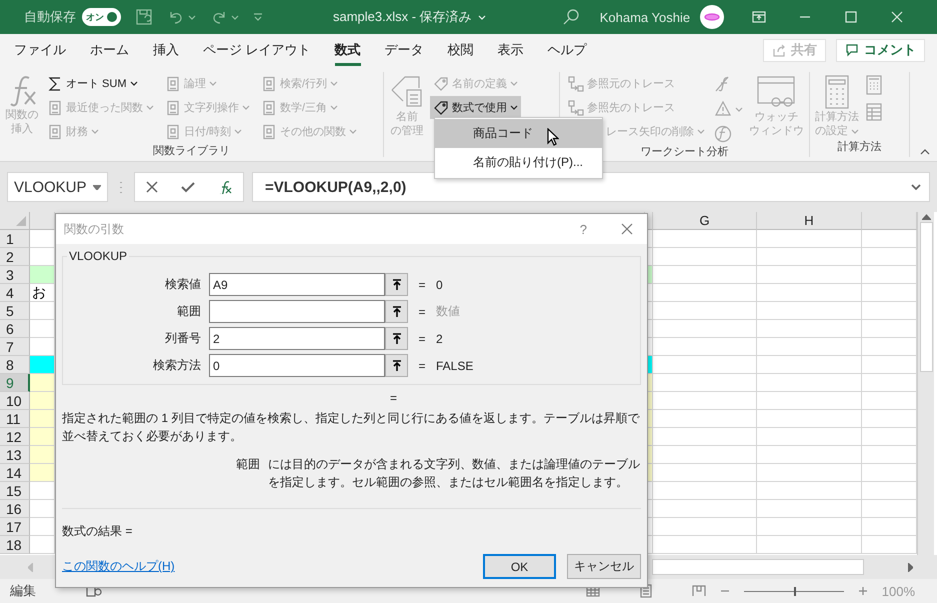 The height and width of the screenshot is (603, 937). Describe the element at coordinates (15, 491) in the screenshot. I see `row-header: 15` at that location.